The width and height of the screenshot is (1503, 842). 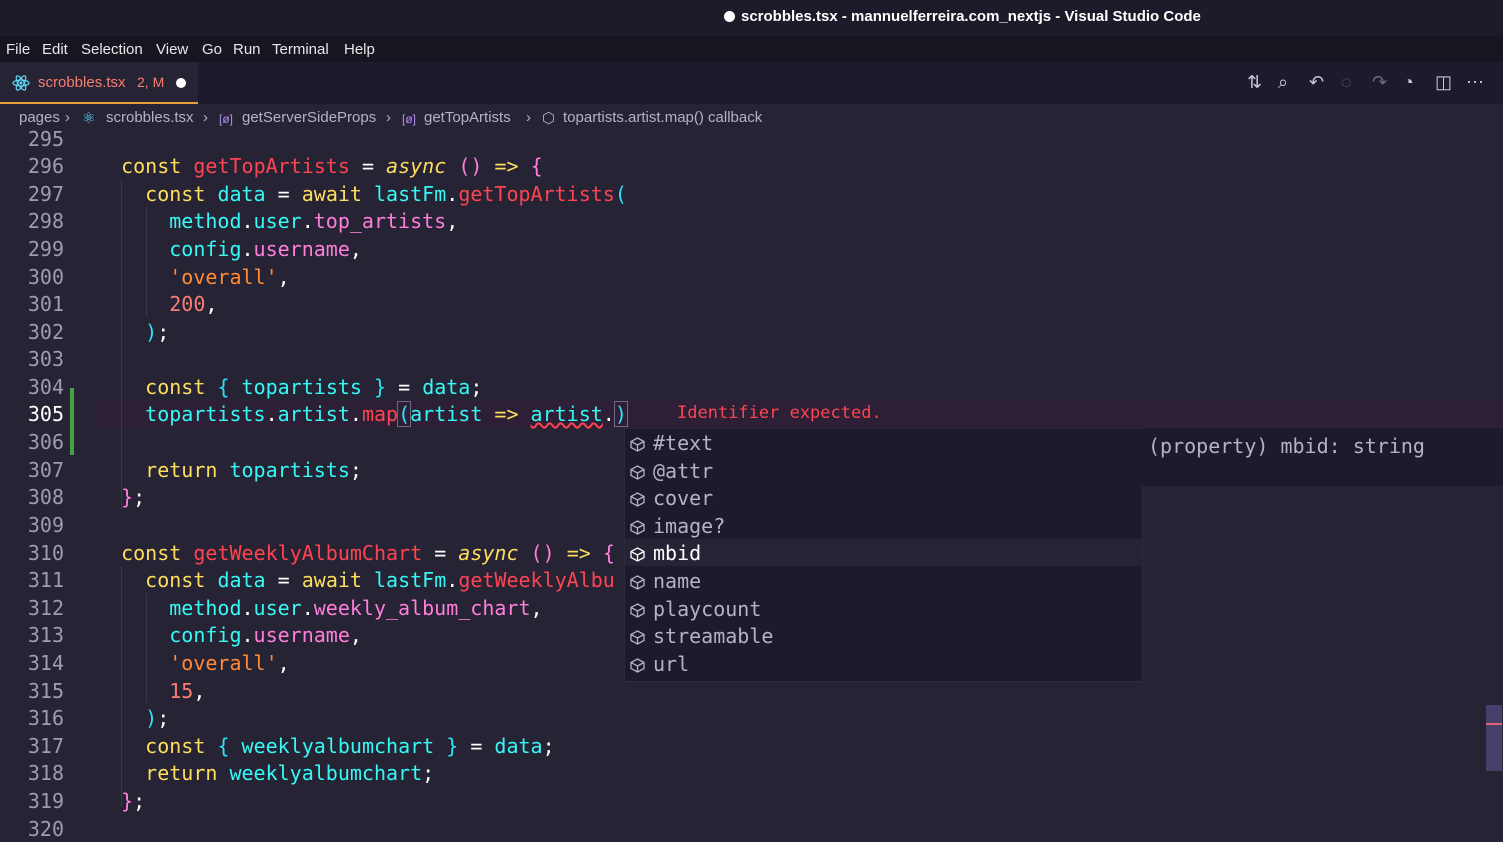 What do you see at coordinates (45, 332) in the screenshot?
I see `line-number: 302` at bounding box center [45, 332].